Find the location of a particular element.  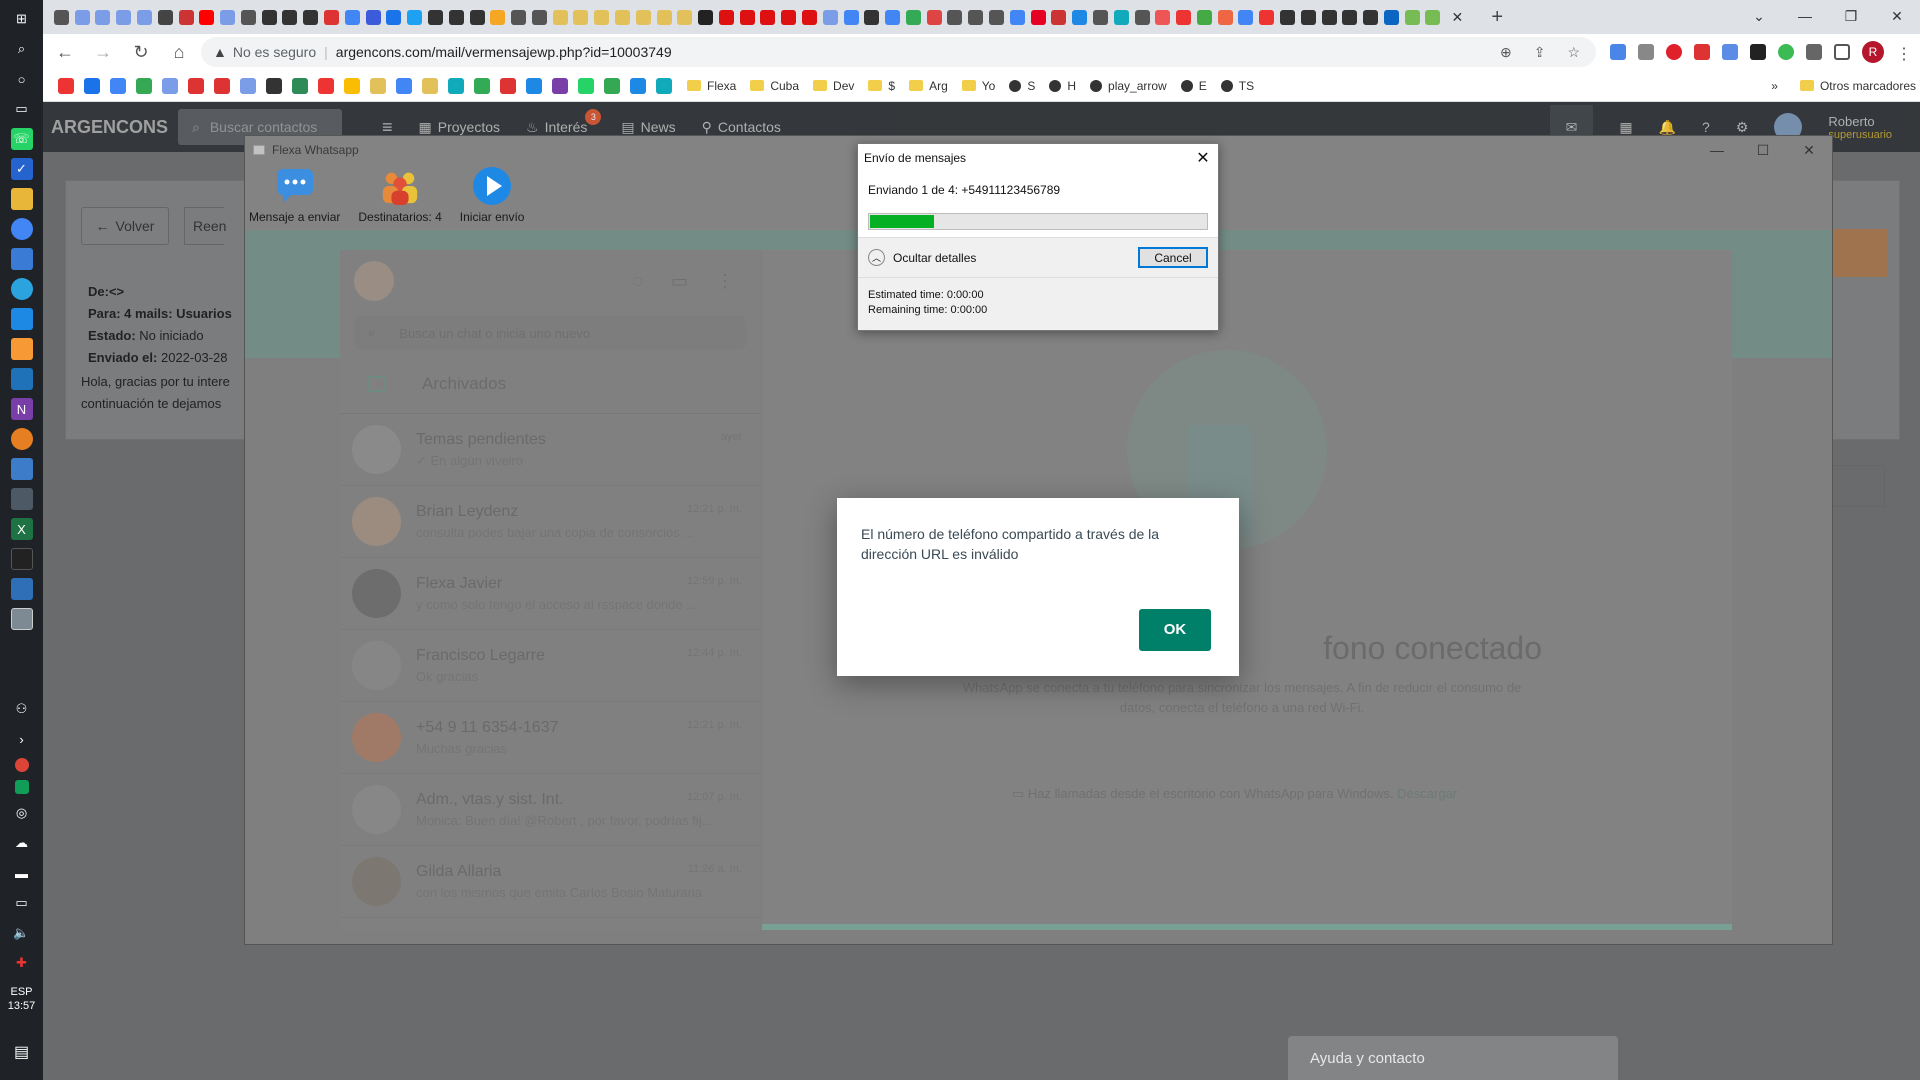

download-link: Descargar is located at coordinates (1427, 793).